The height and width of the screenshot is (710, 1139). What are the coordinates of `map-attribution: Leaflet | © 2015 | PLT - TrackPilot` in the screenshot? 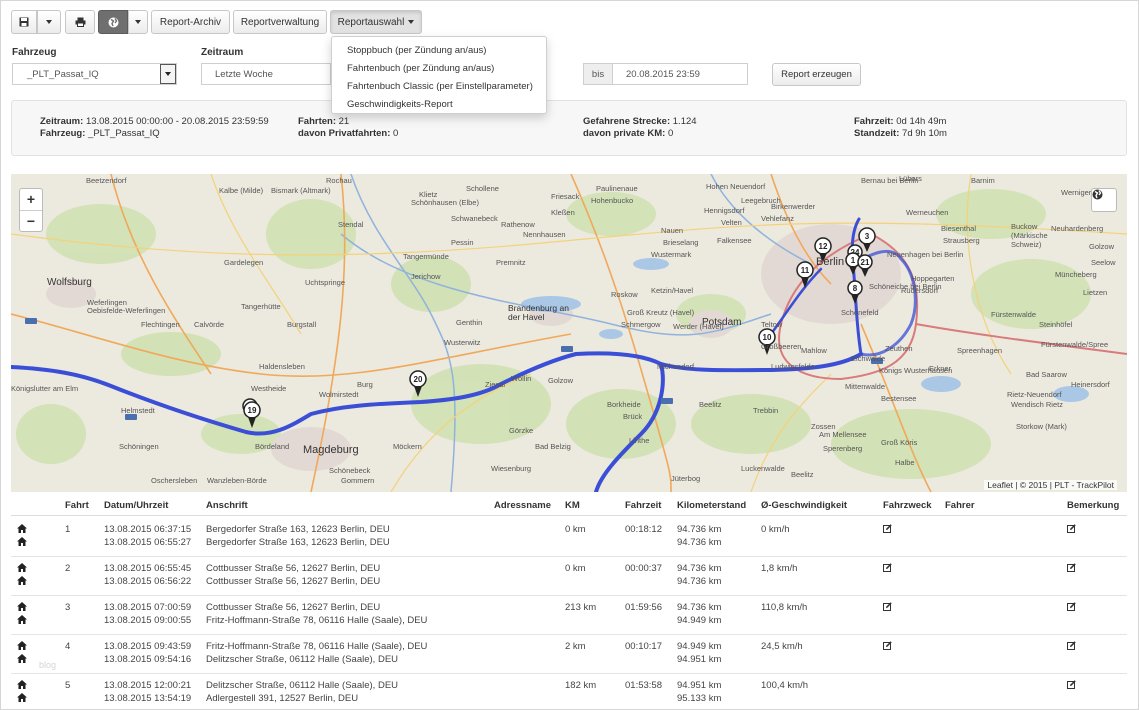 It's located at (1050, 485).